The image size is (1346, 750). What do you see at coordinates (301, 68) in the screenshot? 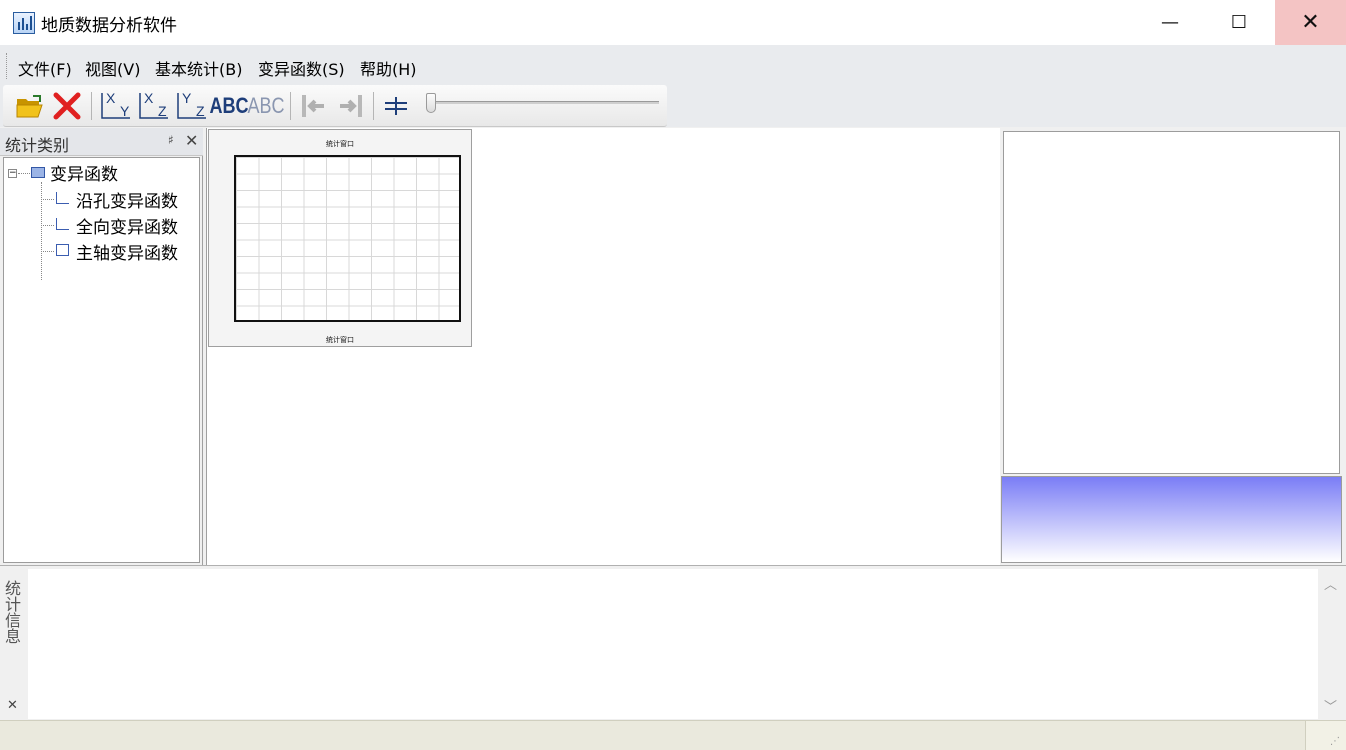
I see `menu-variogram: 变异函数(S)` at bounding box center [301, 68].